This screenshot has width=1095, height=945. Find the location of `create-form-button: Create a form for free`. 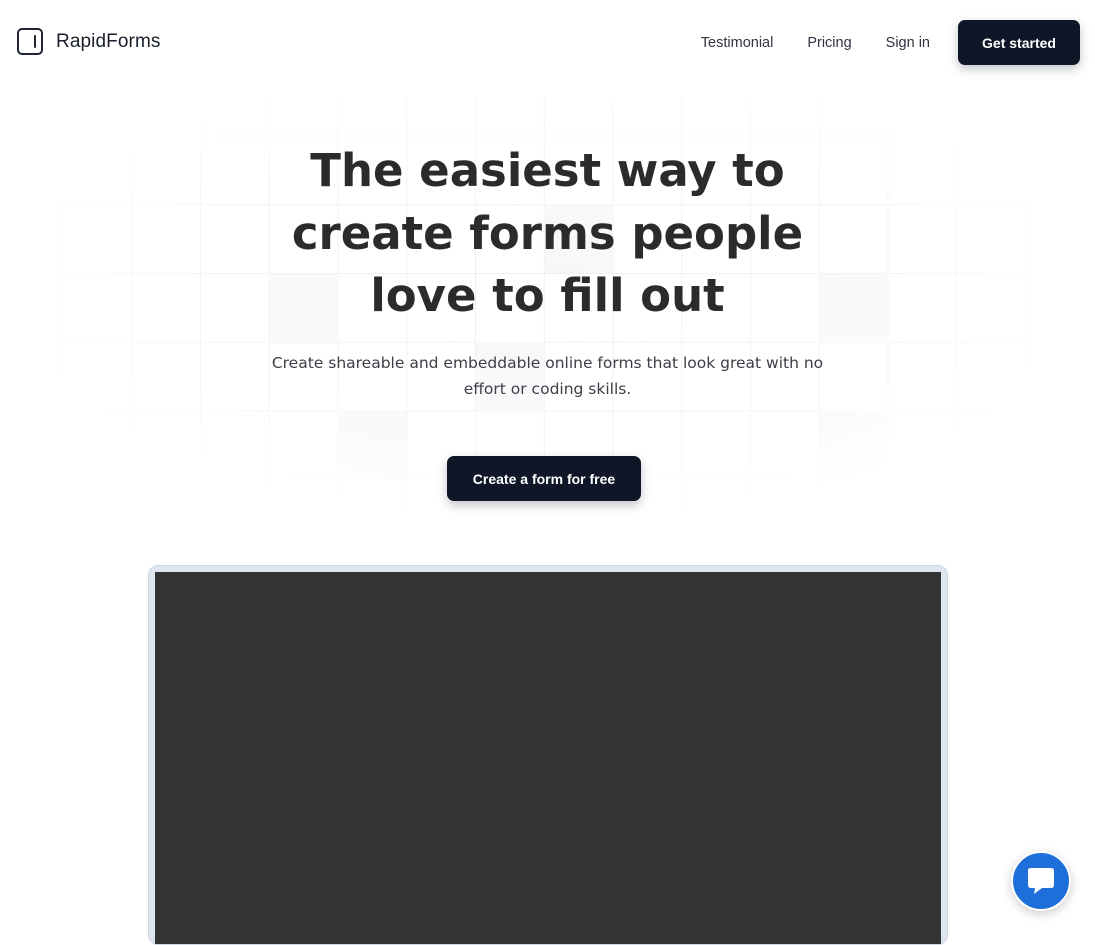

create-form-button: Create a form for free is located at coordinates (544, 478).